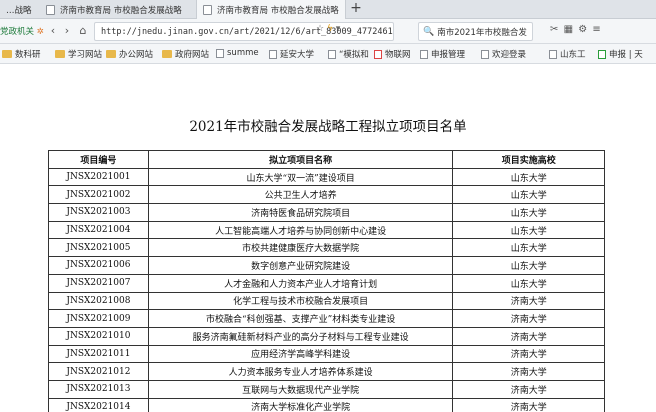 The image size is (656, 412). I want to click on table-row: JNSX2021014 济南大学标准化产业学院 济南大学, so click(326, 404).